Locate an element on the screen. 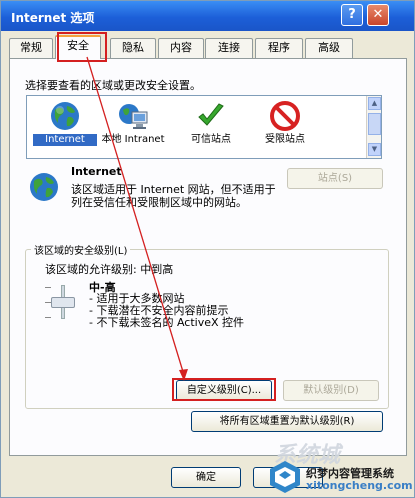 The width and height of the screenshot is (415, 498). level-bullet: - 不下载未签名的 ActiveX 控件 is located at coordinates (167, 322).